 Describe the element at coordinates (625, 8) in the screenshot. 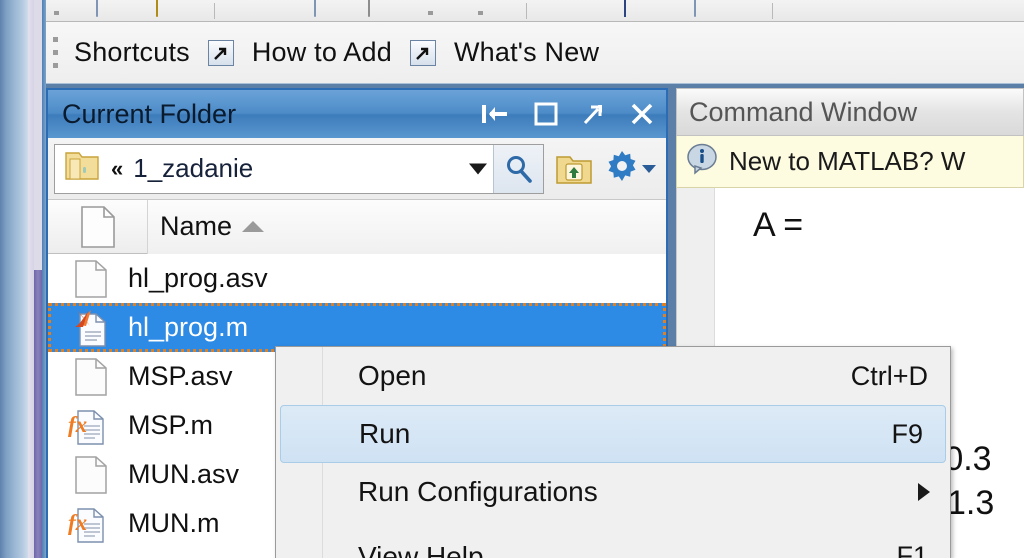

I see `help-icon` at that location.